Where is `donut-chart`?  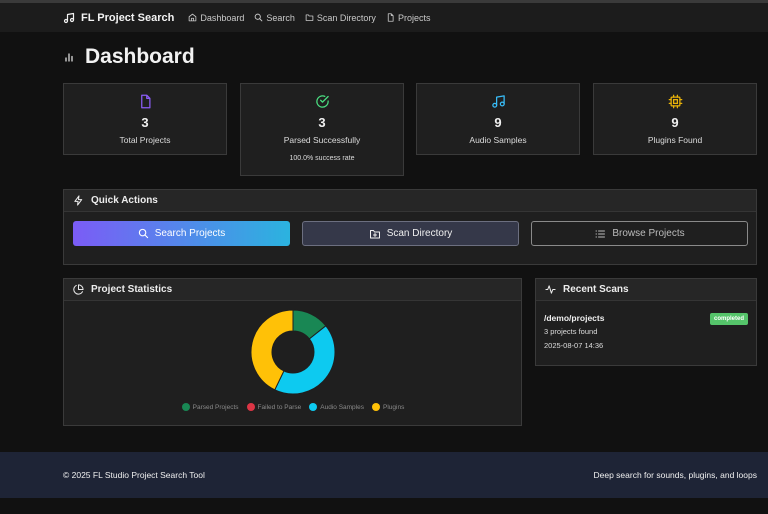
donut-chart is located at coordinates (293, 352).